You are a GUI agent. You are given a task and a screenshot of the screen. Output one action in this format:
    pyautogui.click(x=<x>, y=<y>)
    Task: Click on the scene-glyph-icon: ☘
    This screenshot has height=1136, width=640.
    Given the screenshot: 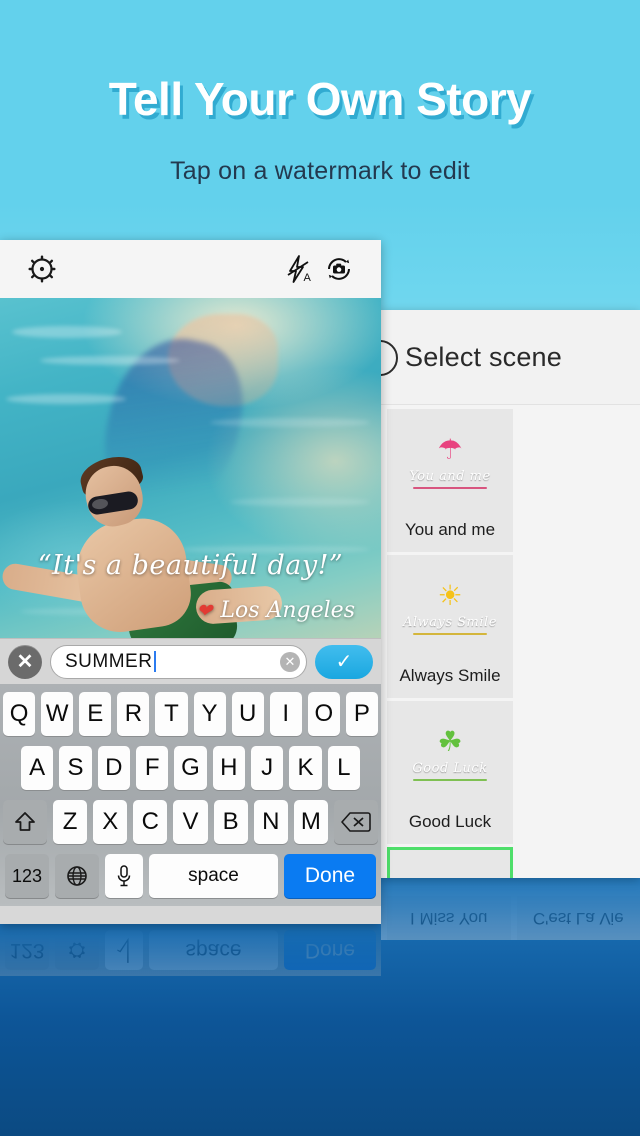 What is the action you would take?
    pyautogui.click(x=450, y=741)
    